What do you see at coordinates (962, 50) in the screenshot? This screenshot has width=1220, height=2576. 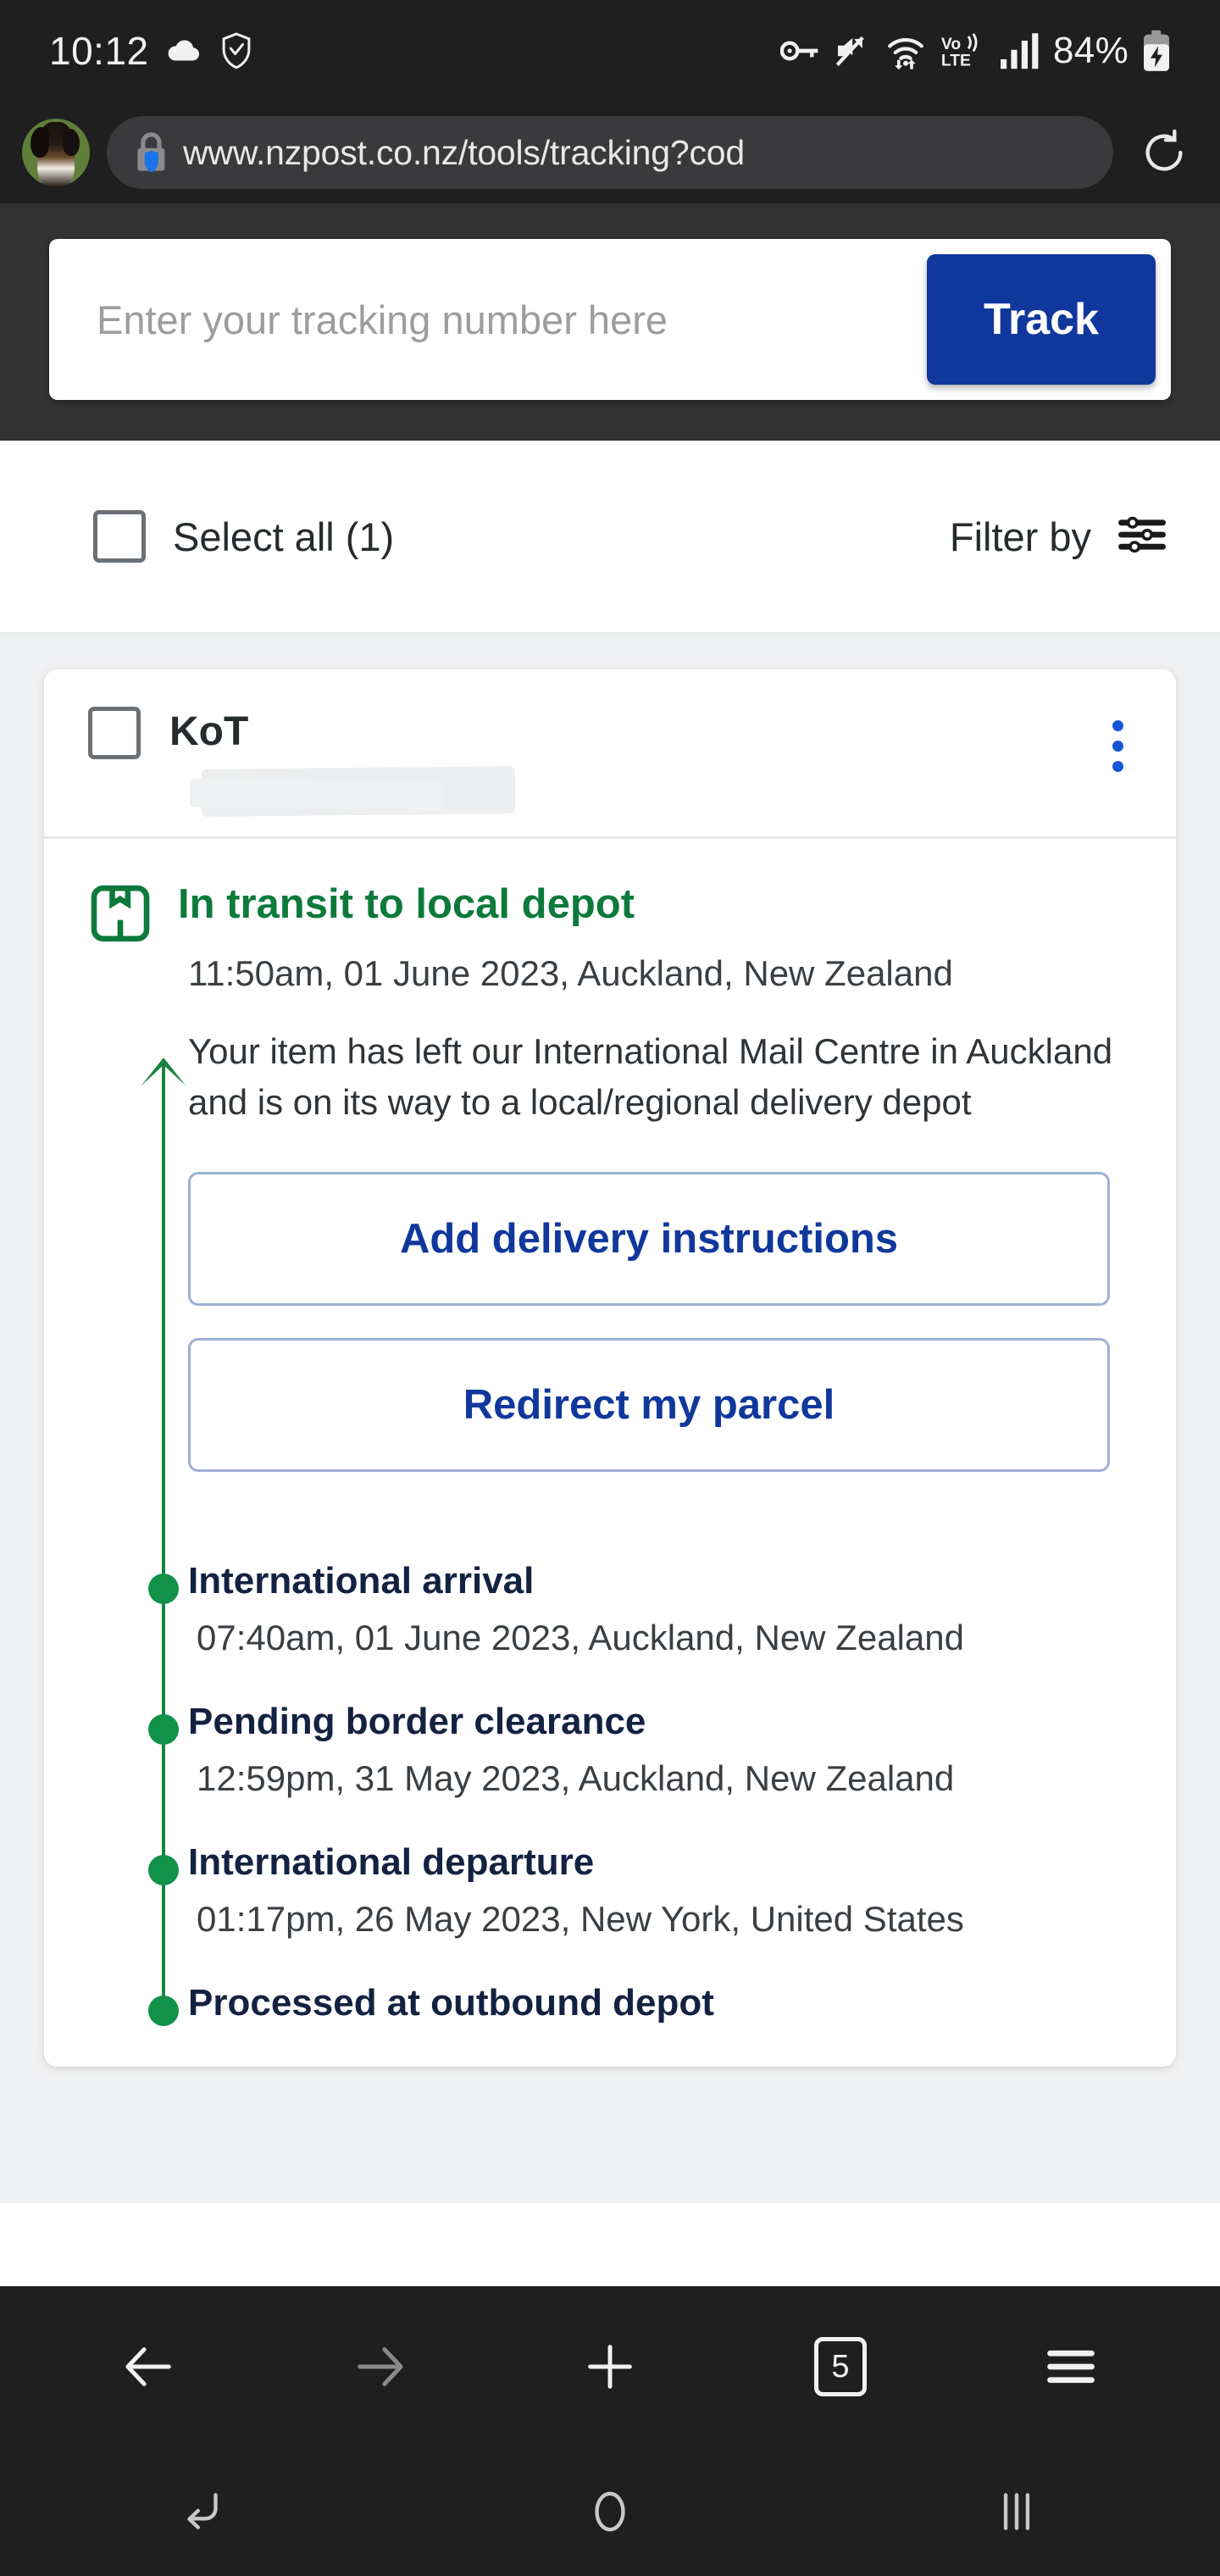 I see `volte-icon: Vo LTE` at bounding box center [962, 50].